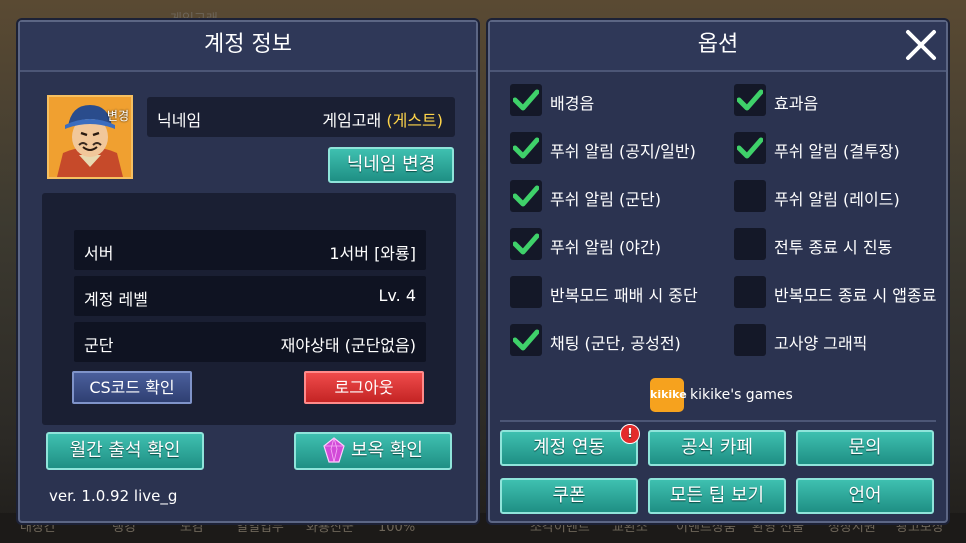 Image resolution: width=966 pixels, height=543 pixels. What do you see at coordinates (372, 253) in the screenshot?
I see `server-value: 1서버 [와룡]` at bounding box center [372, 253].